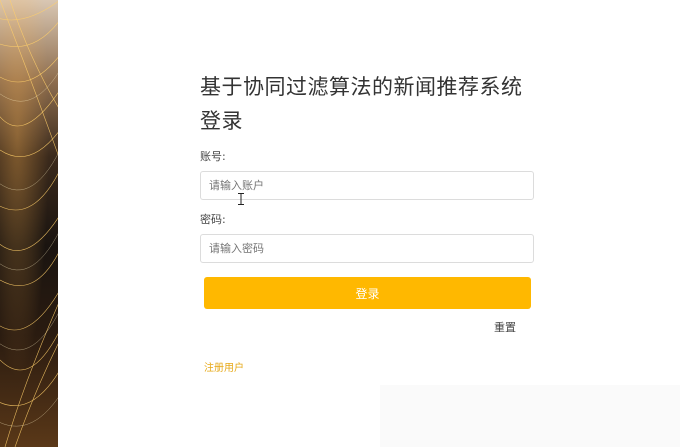  I want to click on account-input, so click(367, 185).